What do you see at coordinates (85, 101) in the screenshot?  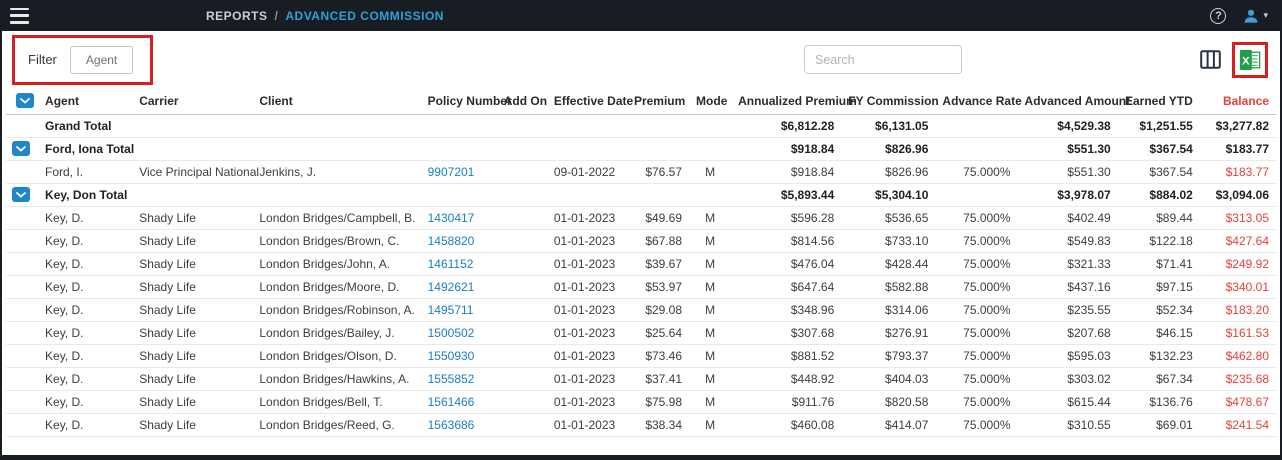 I see `column-header-agent: Agent` at bounding box center [85, 101].